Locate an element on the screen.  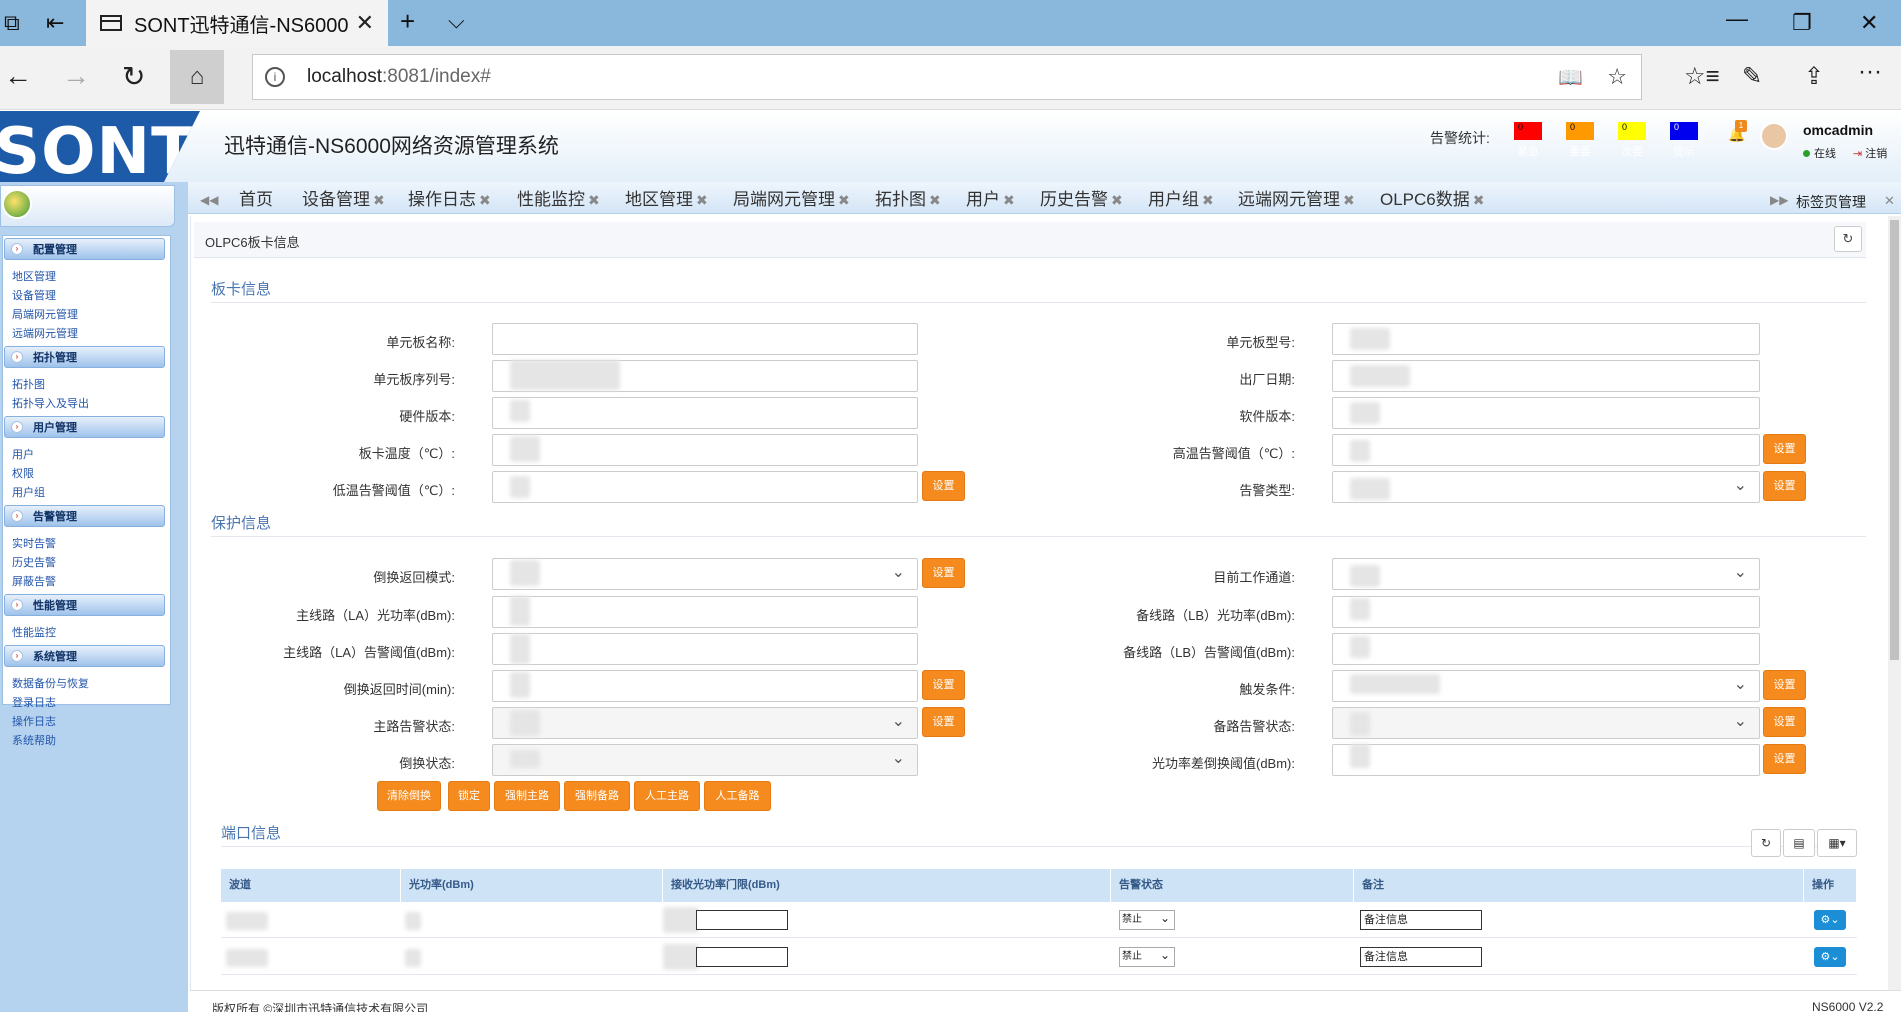
main-alarm-status-set-button: 设置 is located at coordinates (943, 722).